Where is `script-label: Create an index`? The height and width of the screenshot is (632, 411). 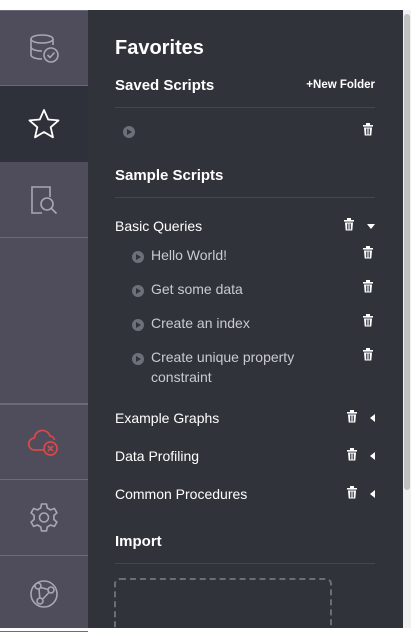 script-label: Create an index is located at coordinates (200, 323).